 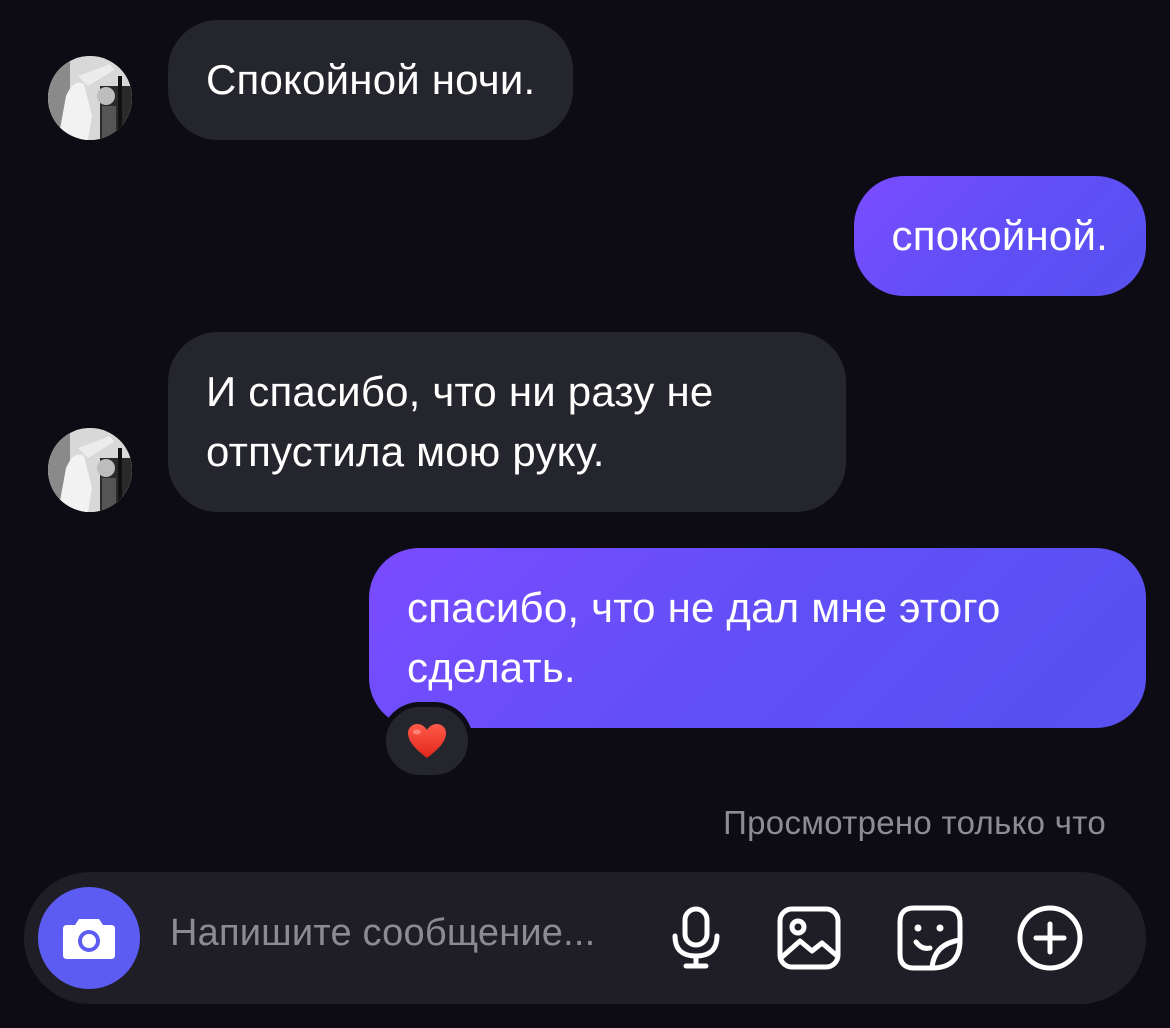 I want to click on voice-message-button, so click(x=696, y=938).